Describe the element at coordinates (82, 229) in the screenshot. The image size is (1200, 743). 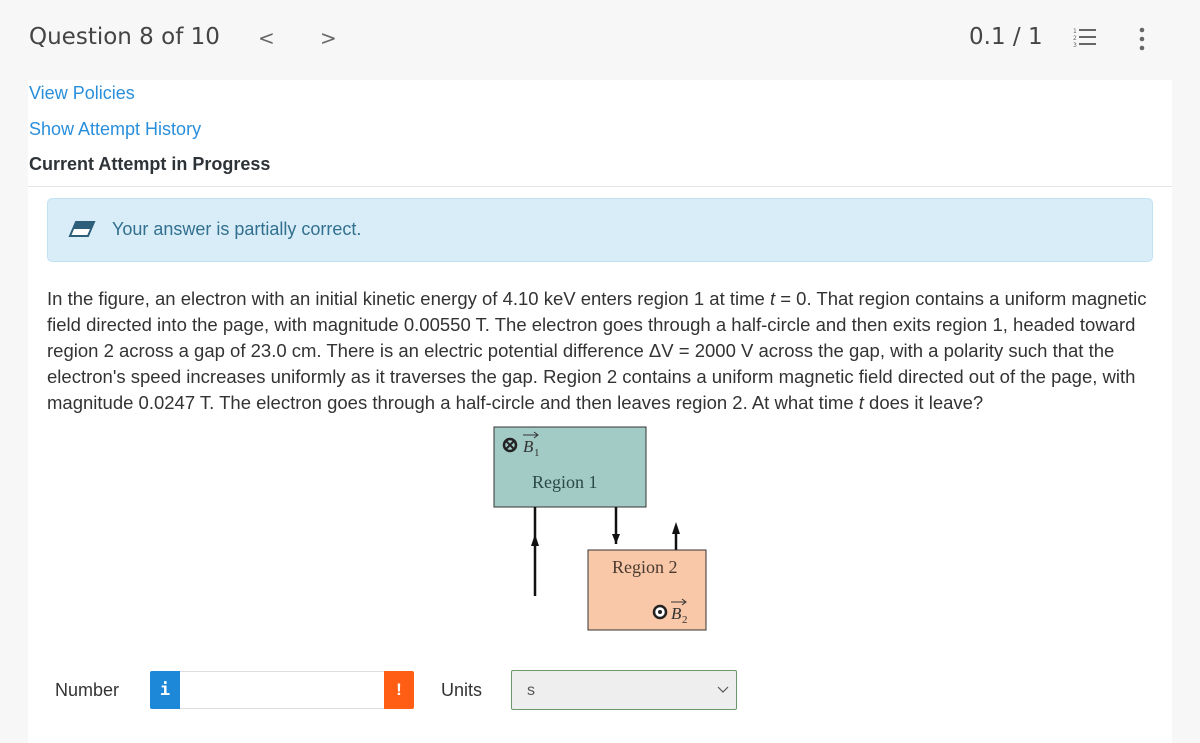
I see `eraser-icon` at that location.